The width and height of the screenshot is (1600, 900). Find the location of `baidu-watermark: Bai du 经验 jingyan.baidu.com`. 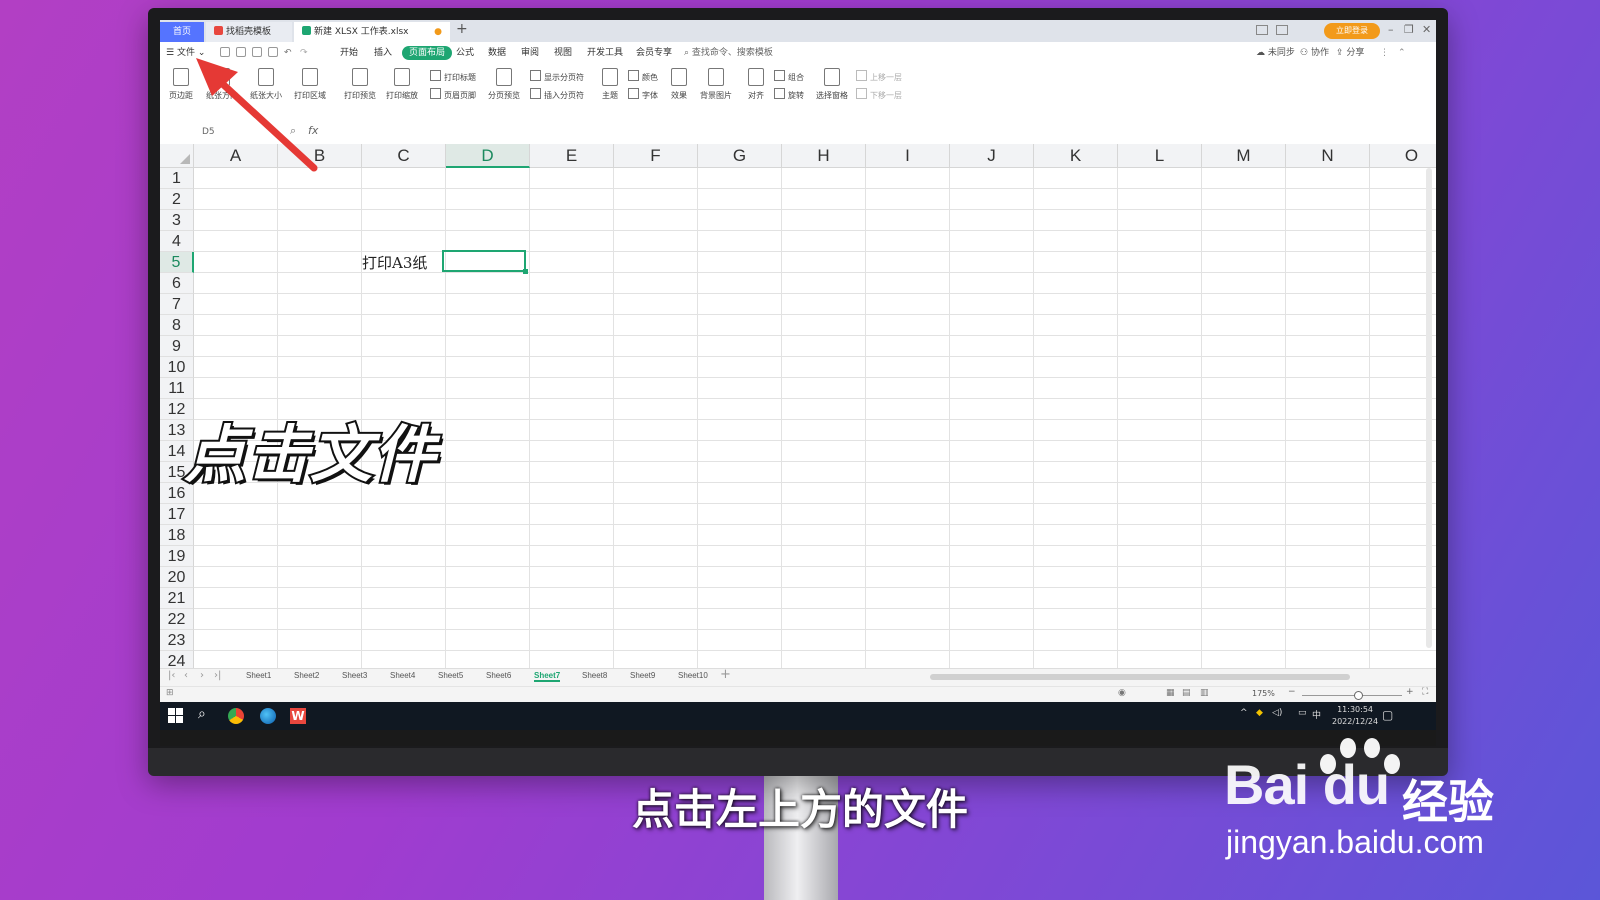

baidu-watermark: Bai du 经验 jingyan.baidu.com is located at coordinates (1359, 799).